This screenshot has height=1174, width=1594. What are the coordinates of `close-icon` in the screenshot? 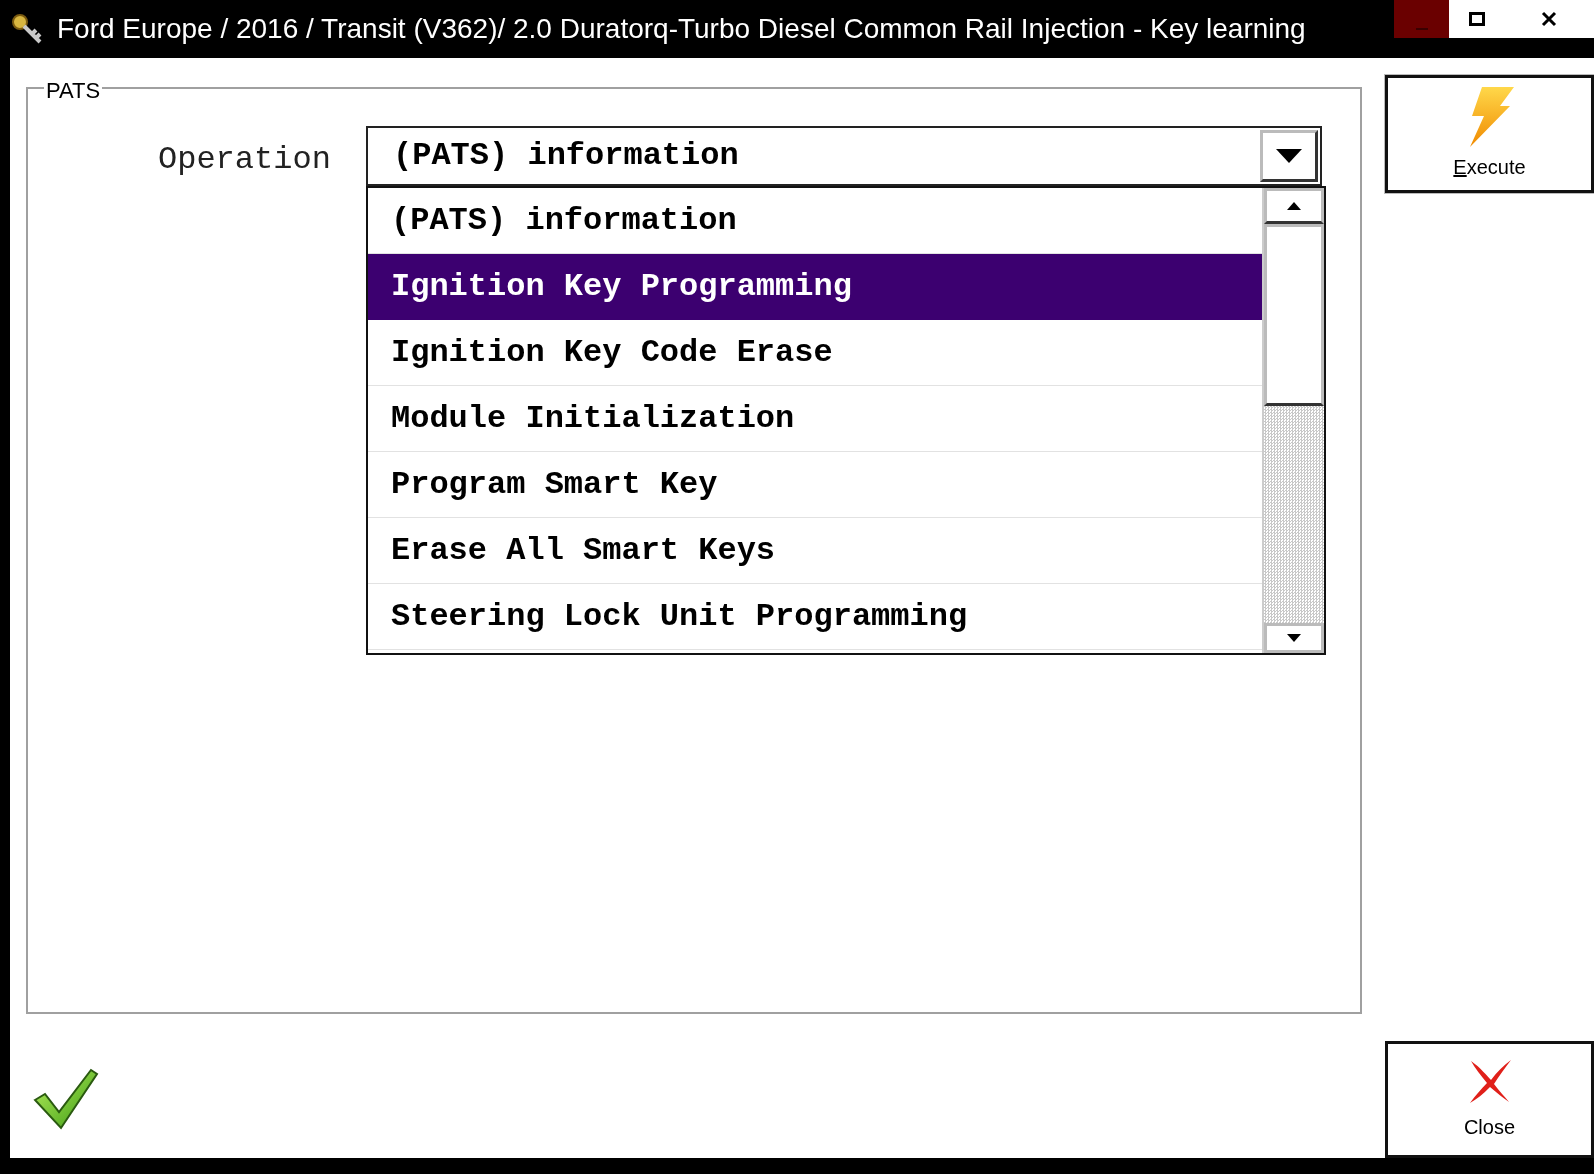 It's located at (1549, 19).